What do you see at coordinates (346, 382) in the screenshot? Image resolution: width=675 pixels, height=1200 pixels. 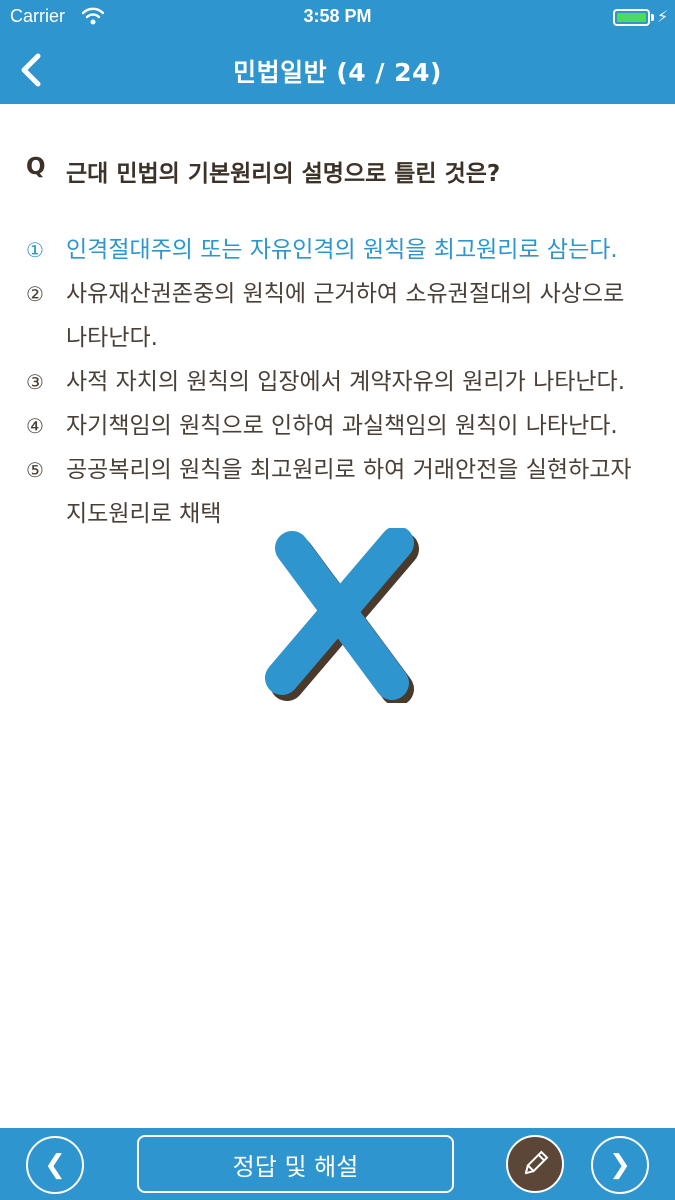 I see `choice-text: 사적 자치의 원칙의 입장에서 계약자유의 원리가 나타난다.` at bounding box center [346, 382].